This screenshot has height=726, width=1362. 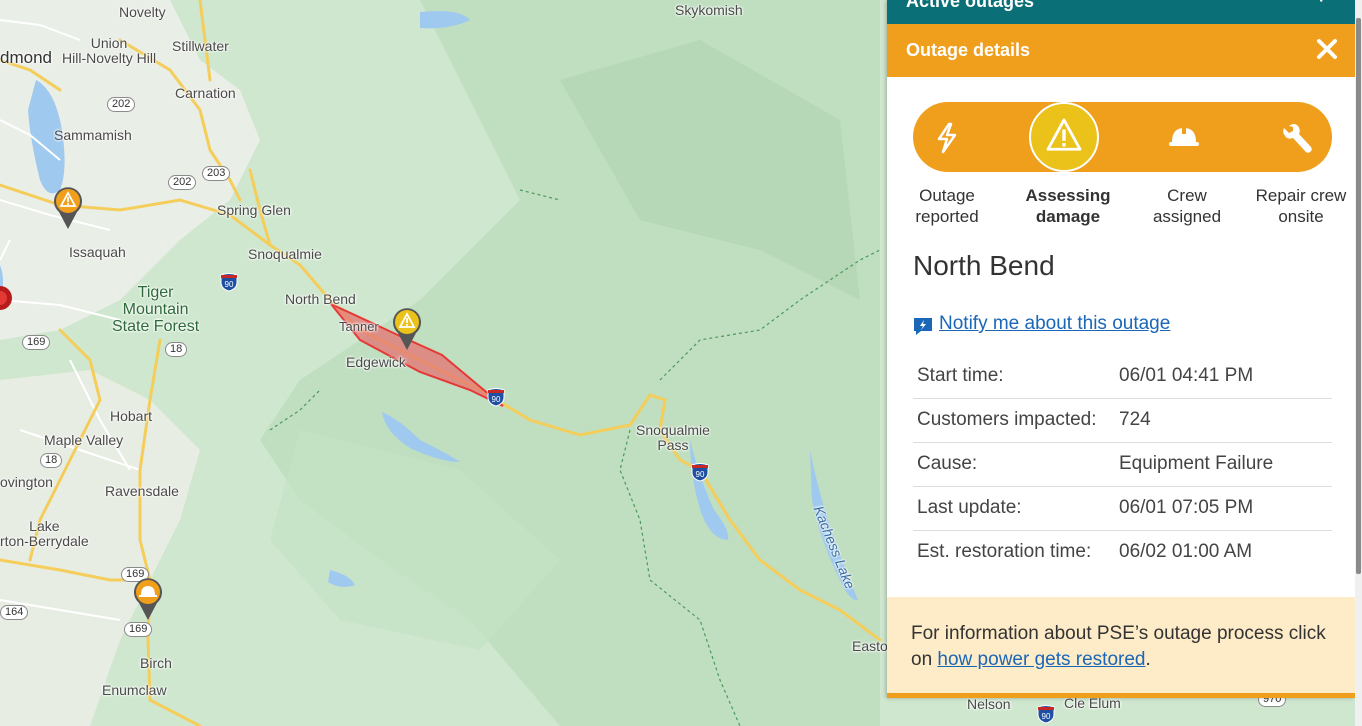 I want to click on warning-icon, so click(x=1064, y=137).